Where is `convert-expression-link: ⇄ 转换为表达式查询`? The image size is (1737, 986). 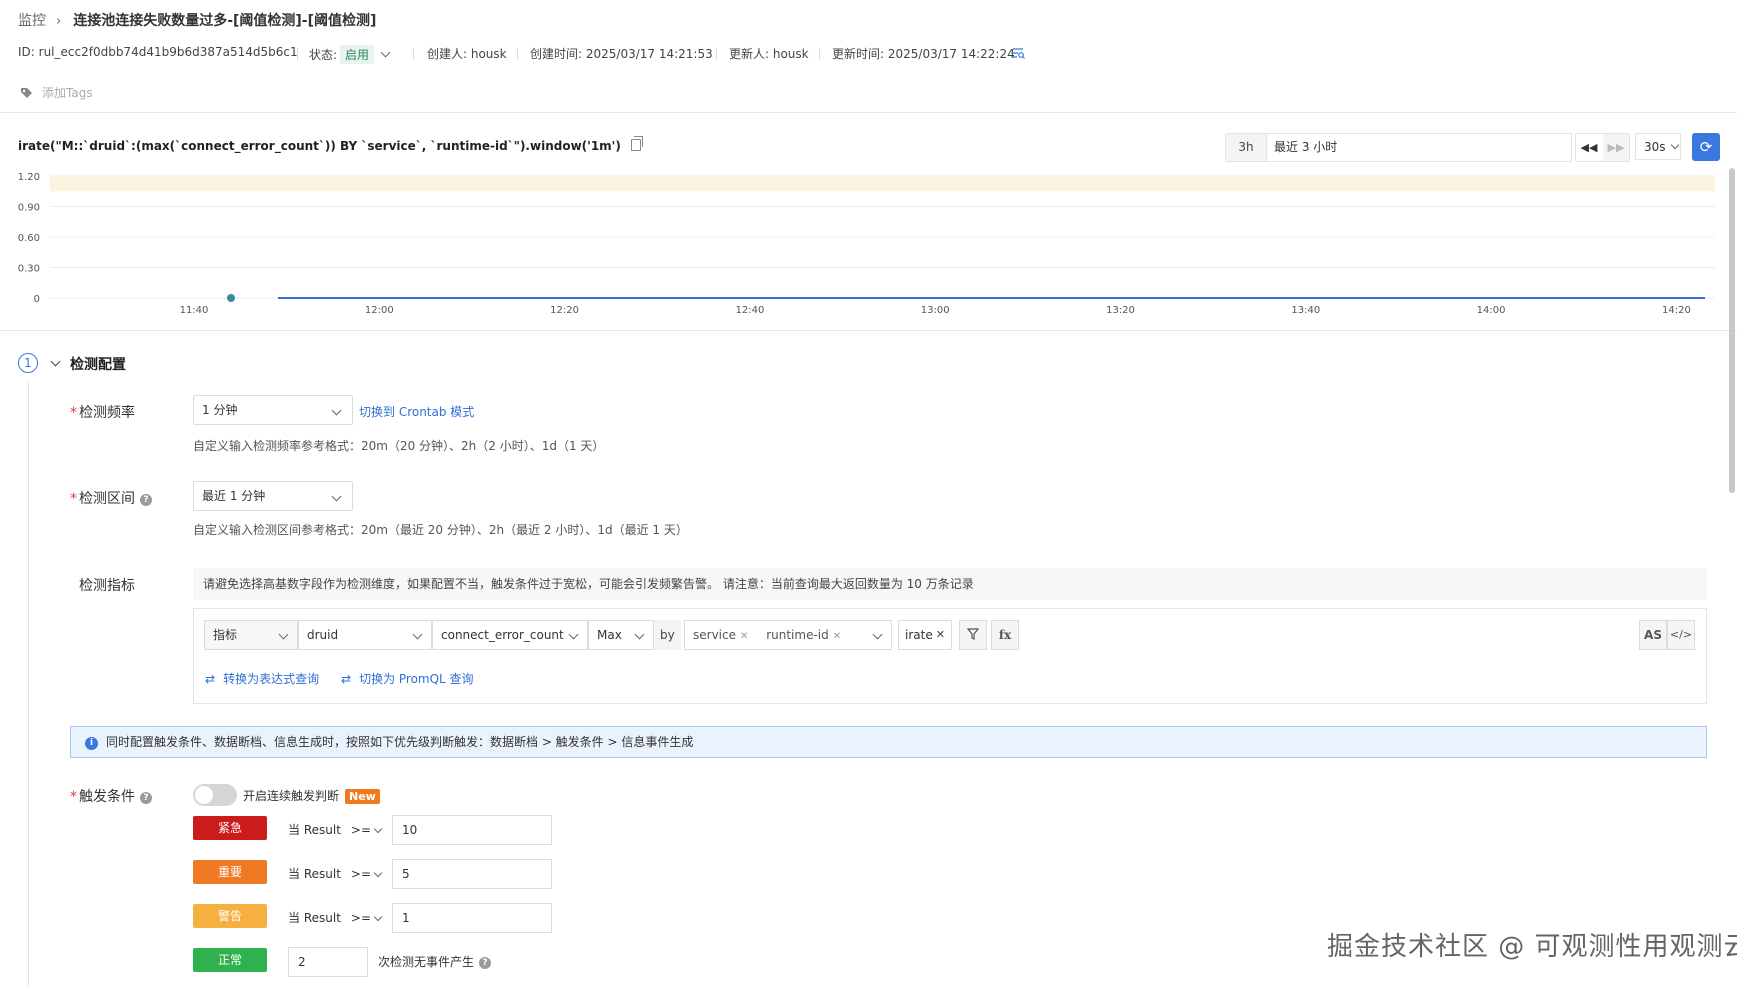
convert-expression-link: ⇄ 转换为表达式查询 is located at coordinates (262, 678).